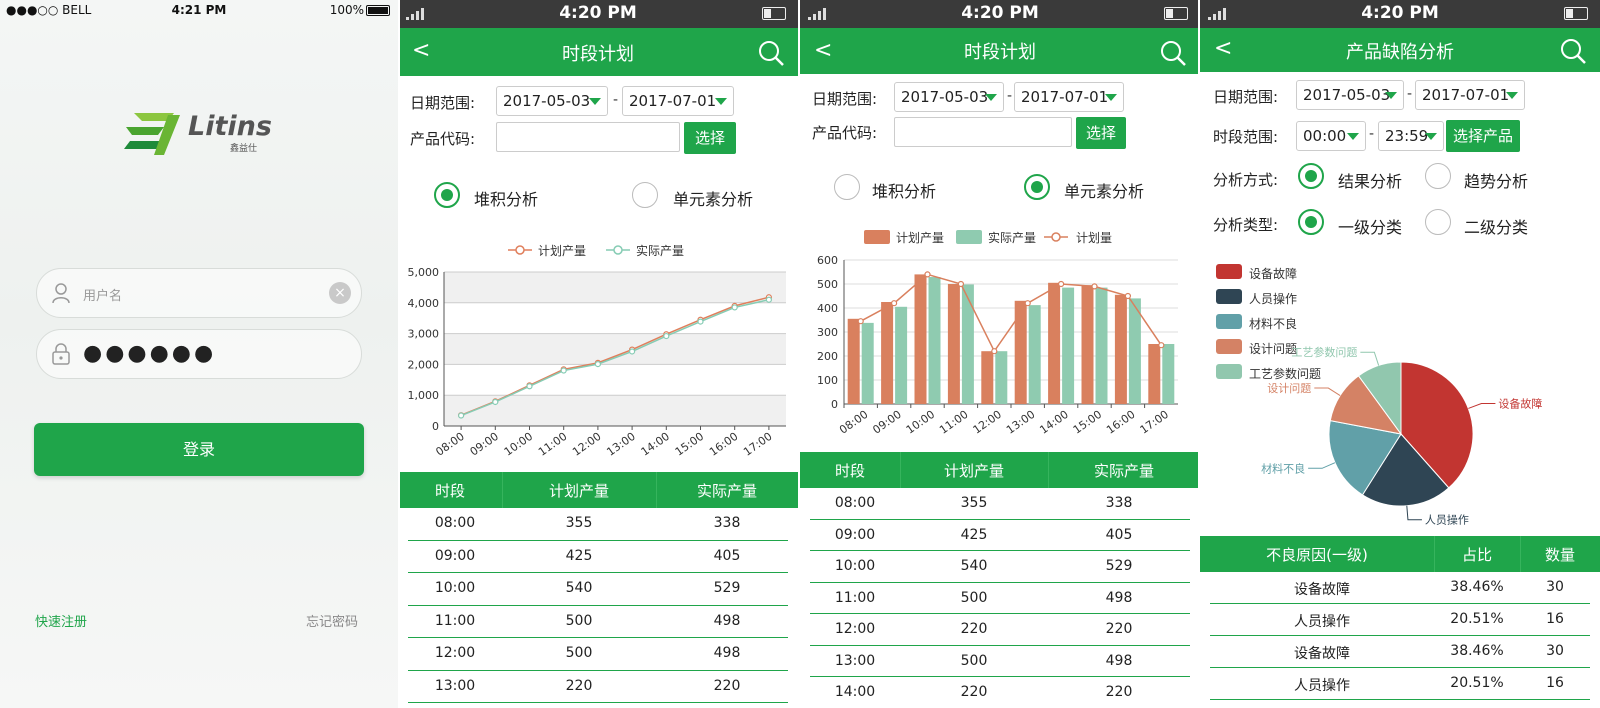  I want to click on x-tick-label: 15:00, so click(1087, 422).